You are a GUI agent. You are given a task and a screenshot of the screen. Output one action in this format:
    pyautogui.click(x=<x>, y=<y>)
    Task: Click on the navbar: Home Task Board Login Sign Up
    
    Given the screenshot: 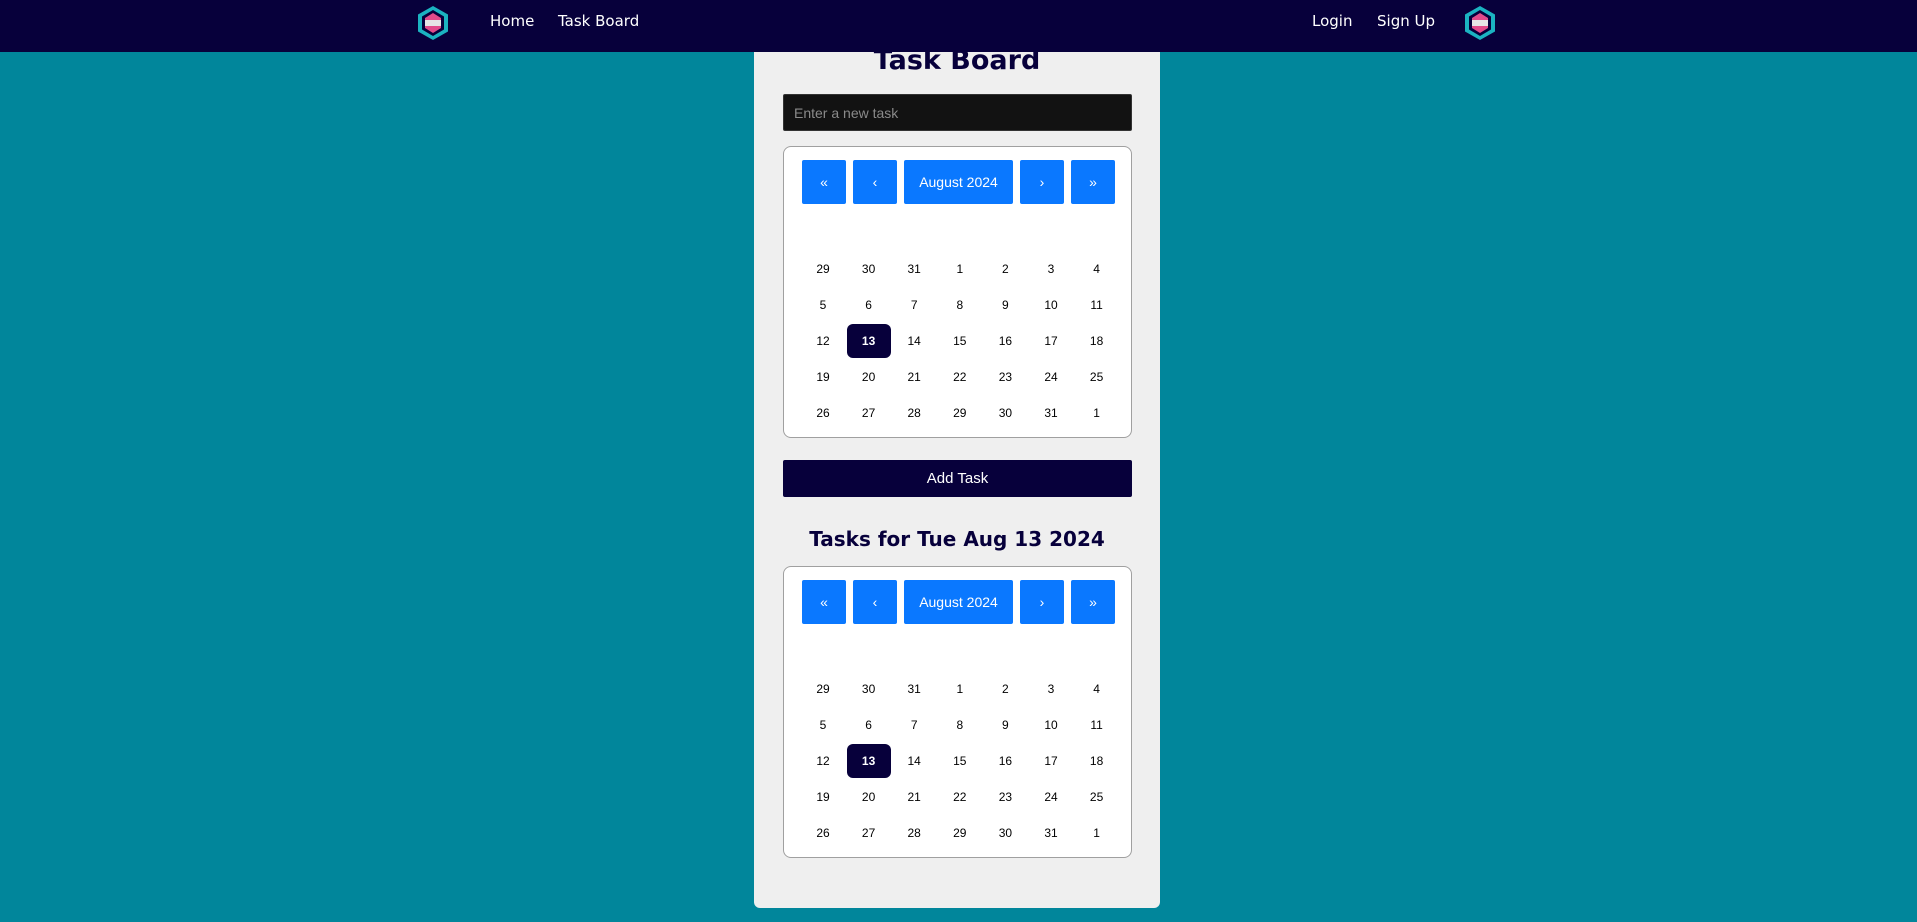 What is the action you would take?
    pyautogui.click(x=958, y=26)
    